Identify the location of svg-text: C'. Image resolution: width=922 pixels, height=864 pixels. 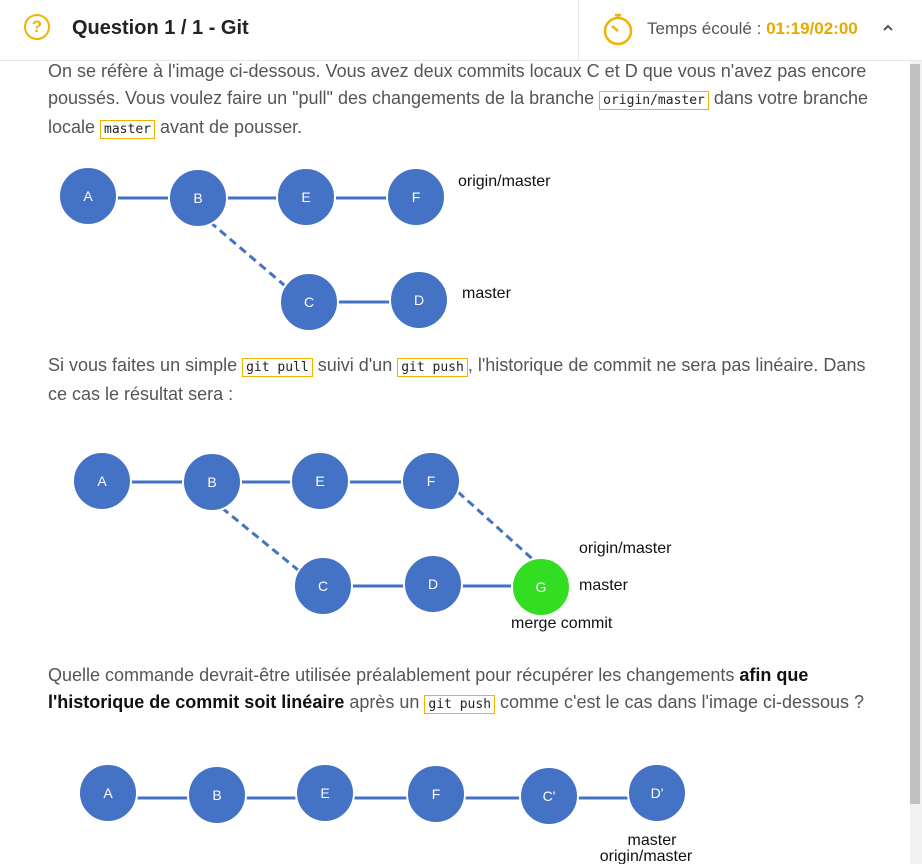
(549, 796).